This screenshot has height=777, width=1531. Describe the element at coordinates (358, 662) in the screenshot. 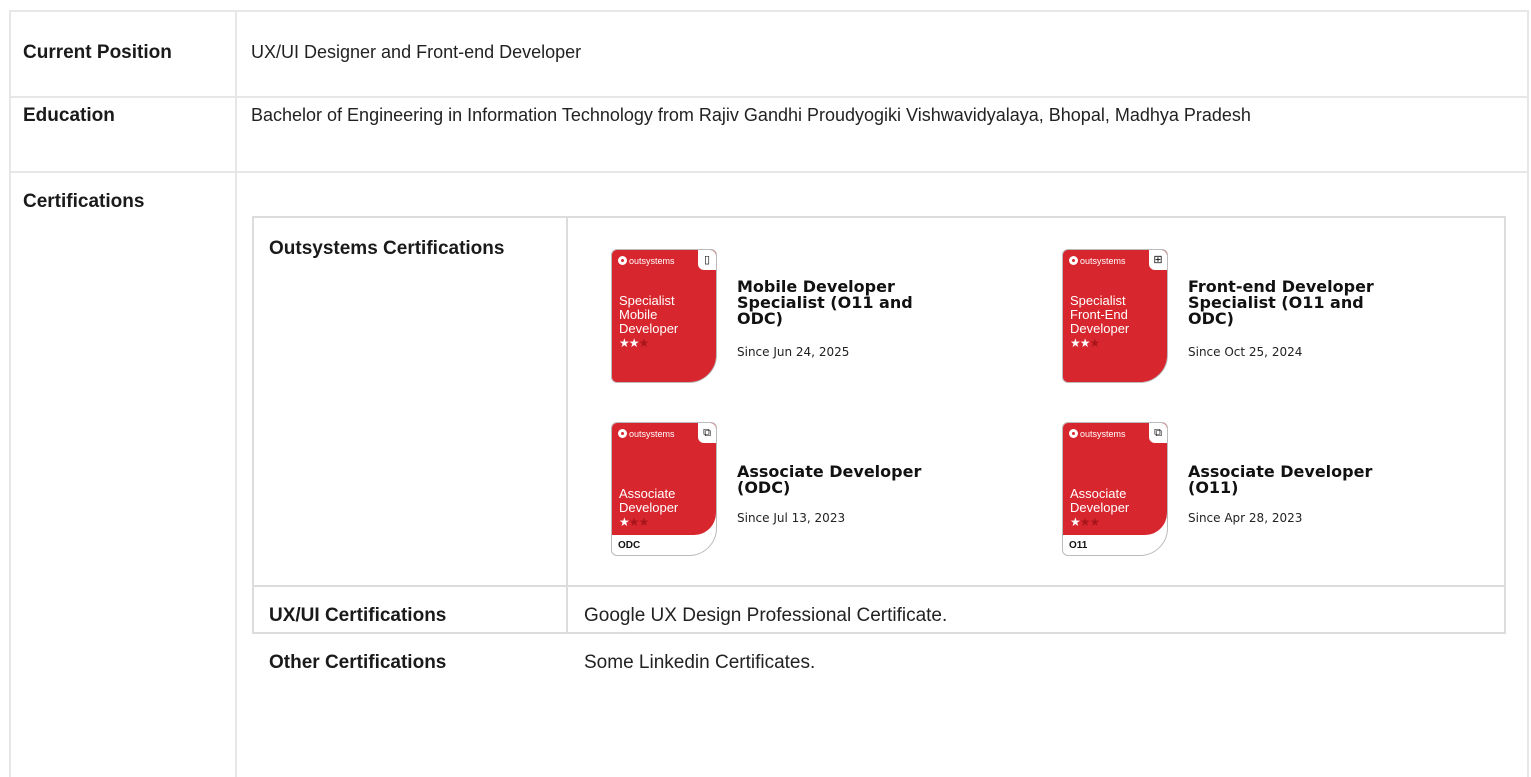

I see `other-cert-label: Other Certifications` at that location.